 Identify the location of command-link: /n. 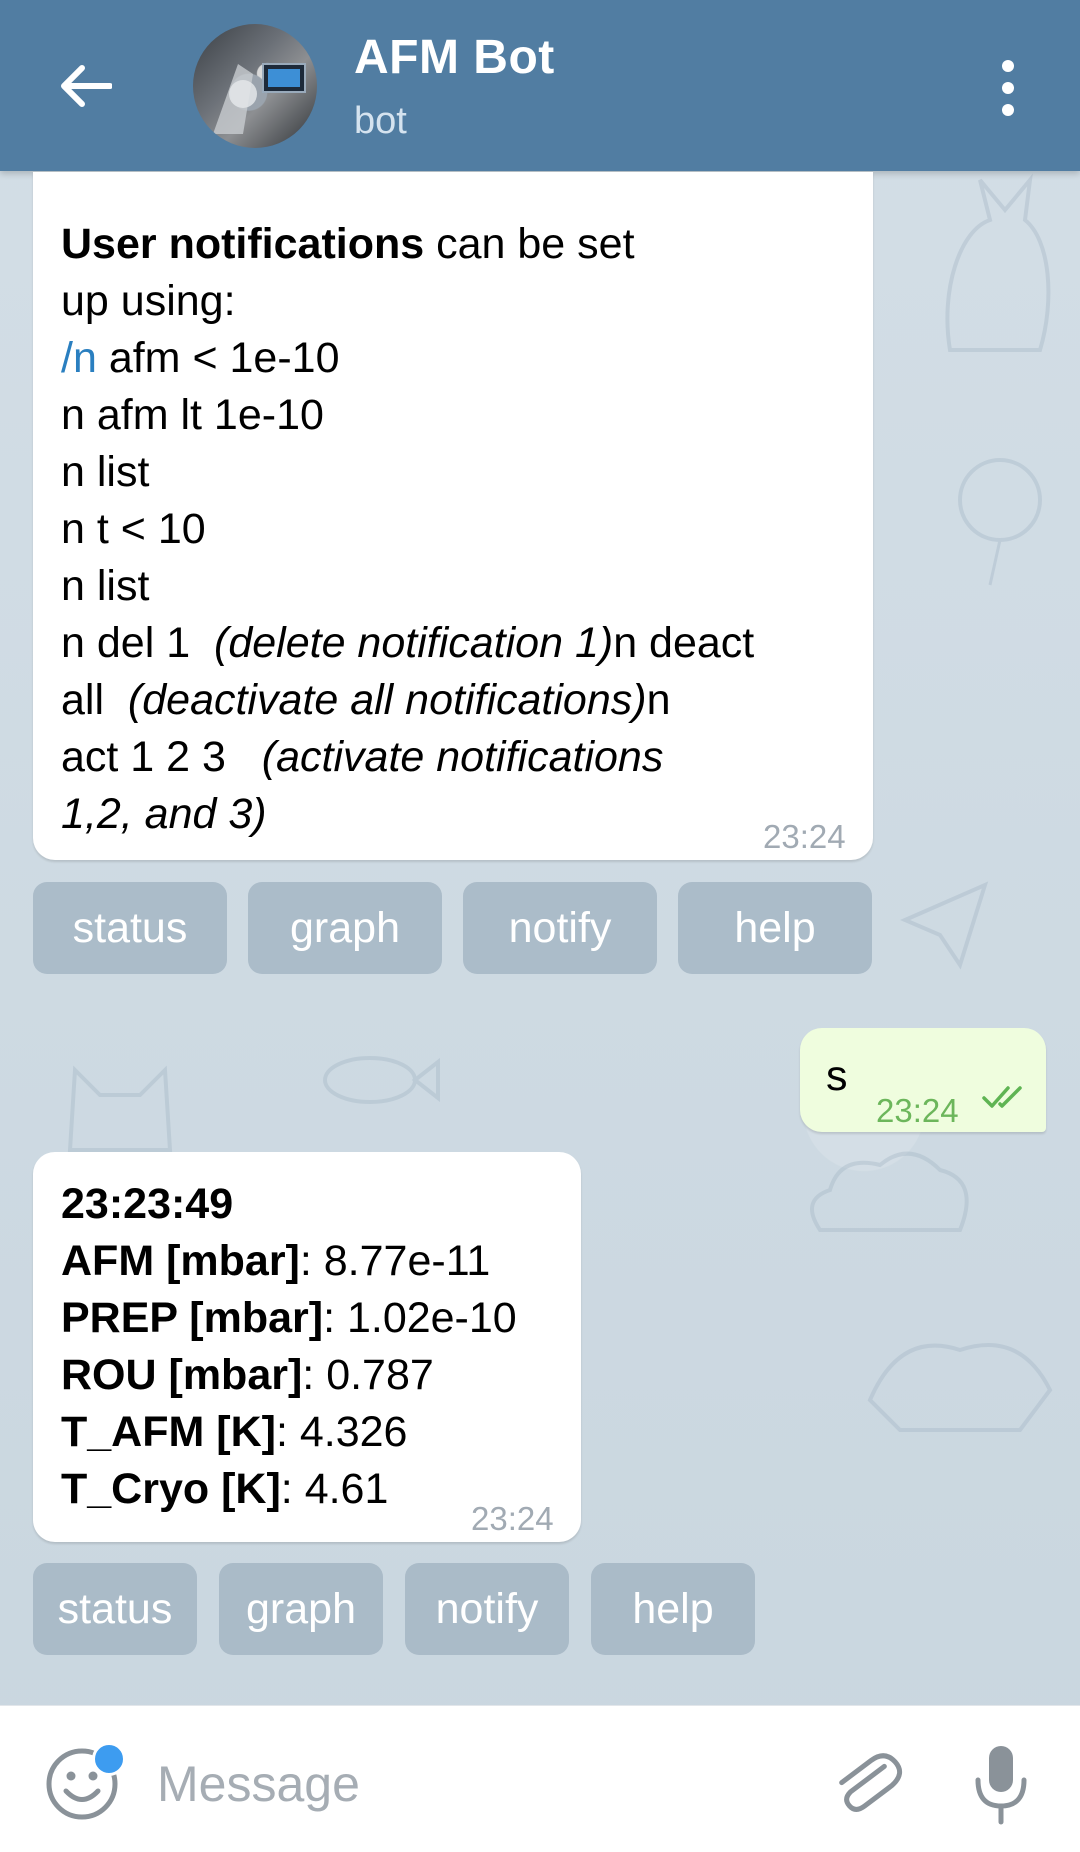
(79, 358).